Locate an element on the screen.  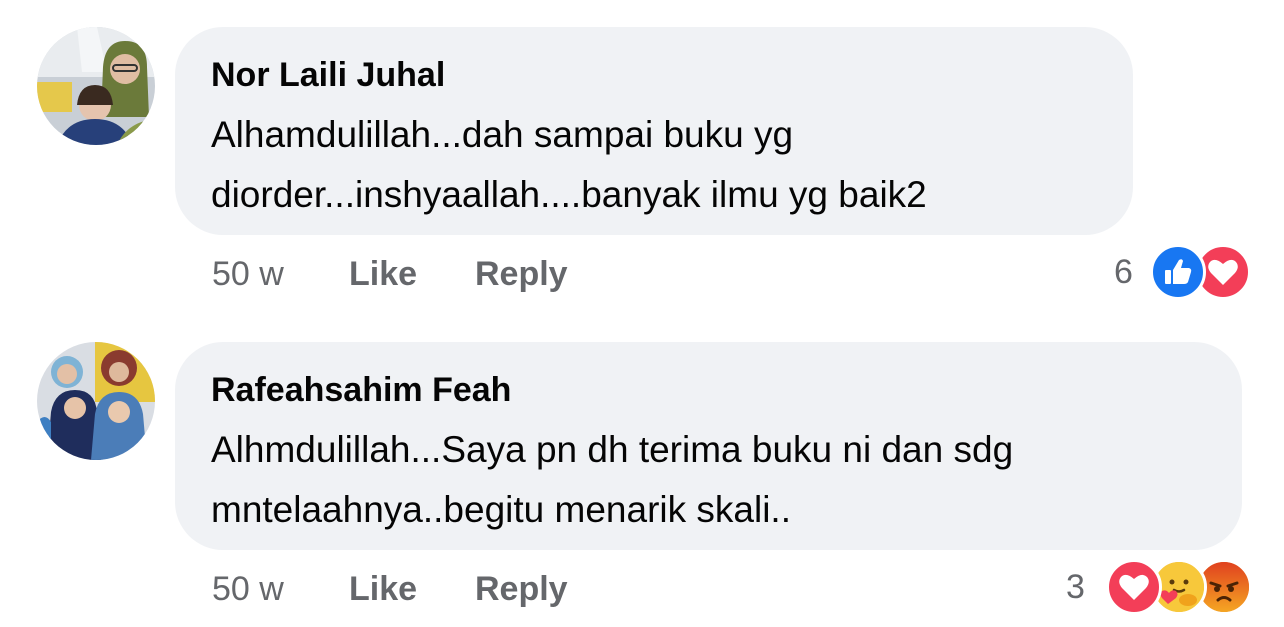
like-icon is located at coordinates (1178, 272).